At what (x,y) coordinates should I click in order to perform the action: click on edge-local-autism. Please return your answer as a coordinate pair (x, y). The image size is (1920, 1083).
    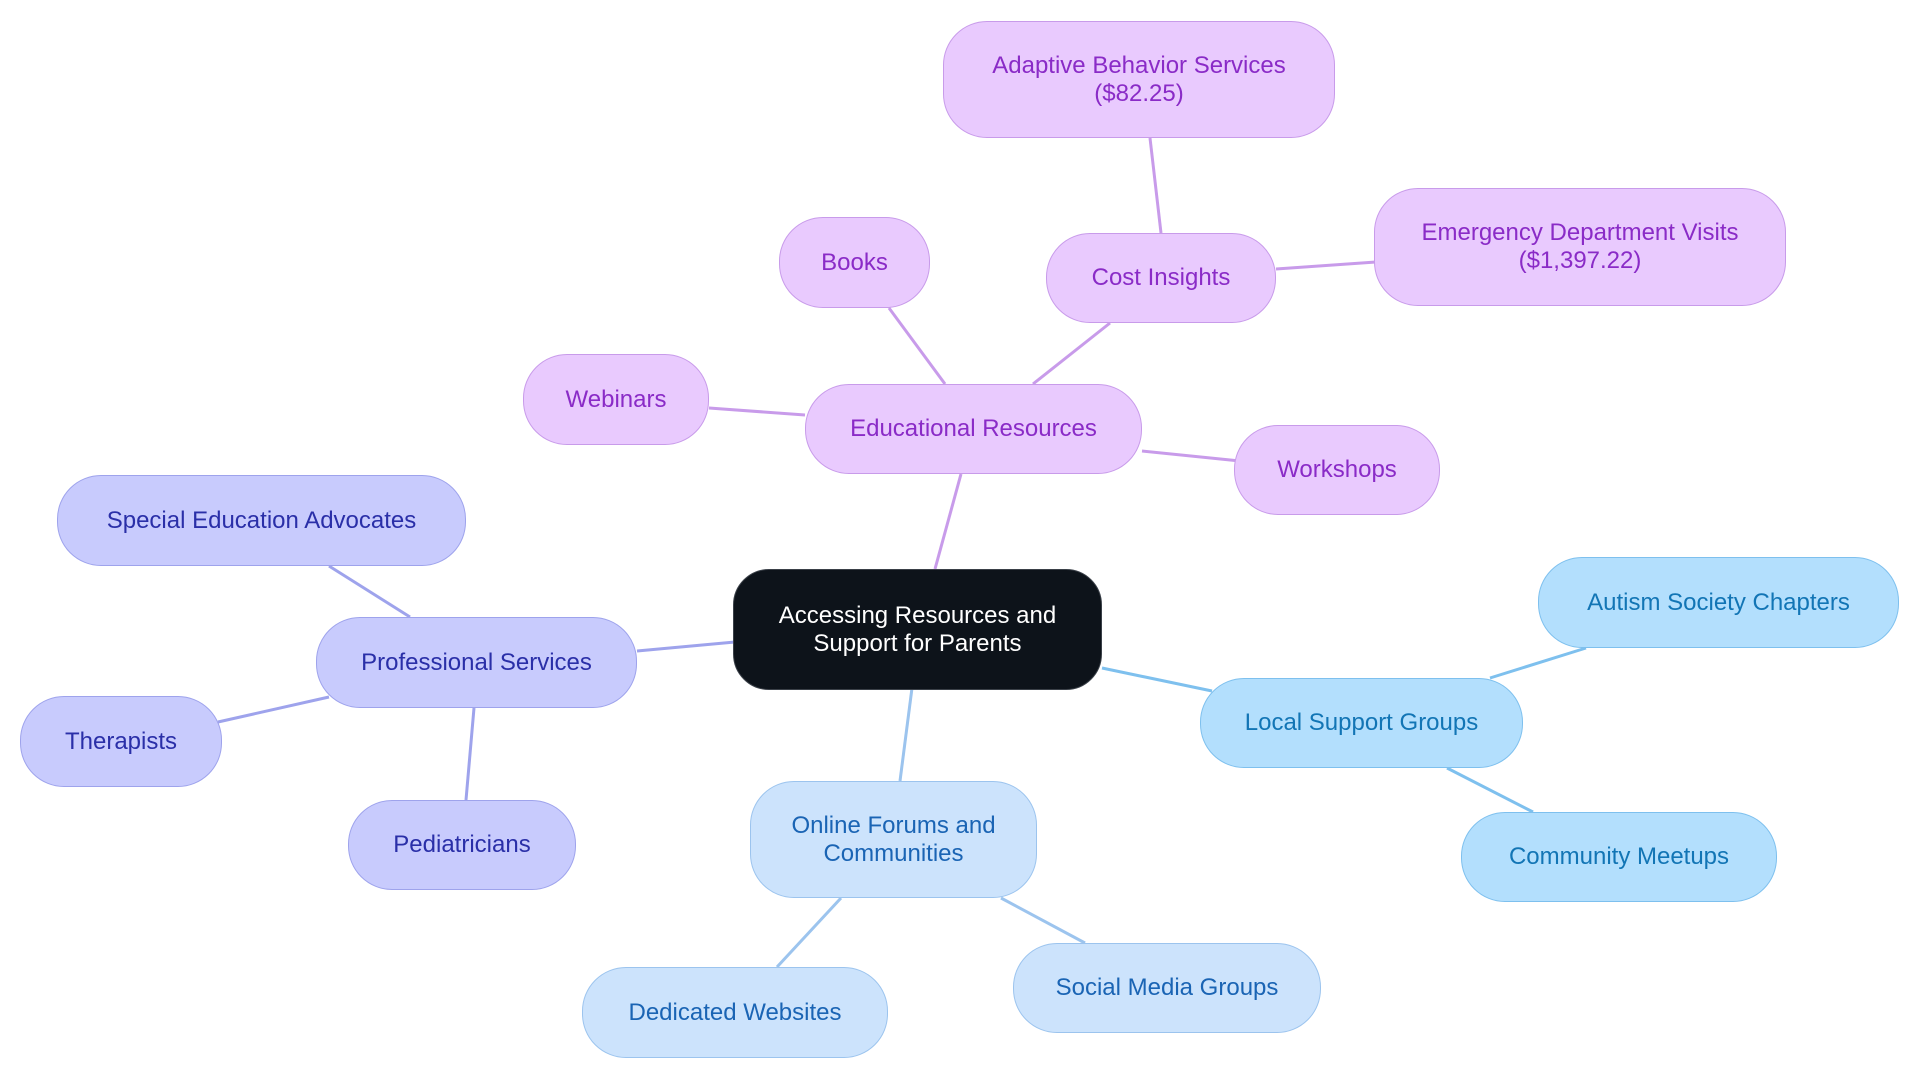
    Looking at the image, I should click on (1538, 663).